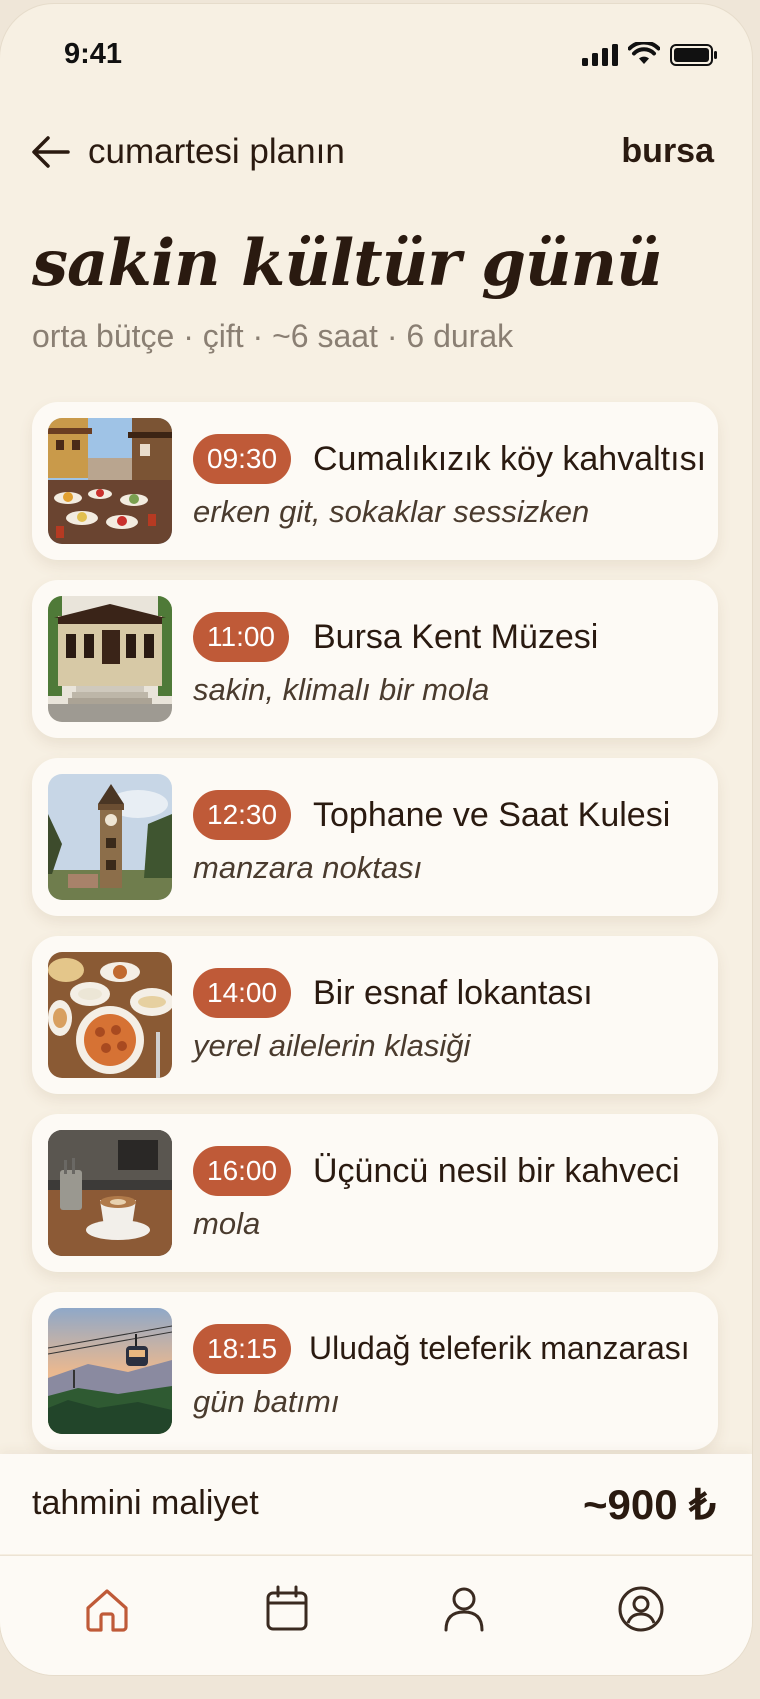 Image resolution: width=760 pixels, height=1699 pixels. What do you see at coordinates (242, 1349) in the screenshot?
I see `time-badge: 18:15` at bounding box center [242, 1349].